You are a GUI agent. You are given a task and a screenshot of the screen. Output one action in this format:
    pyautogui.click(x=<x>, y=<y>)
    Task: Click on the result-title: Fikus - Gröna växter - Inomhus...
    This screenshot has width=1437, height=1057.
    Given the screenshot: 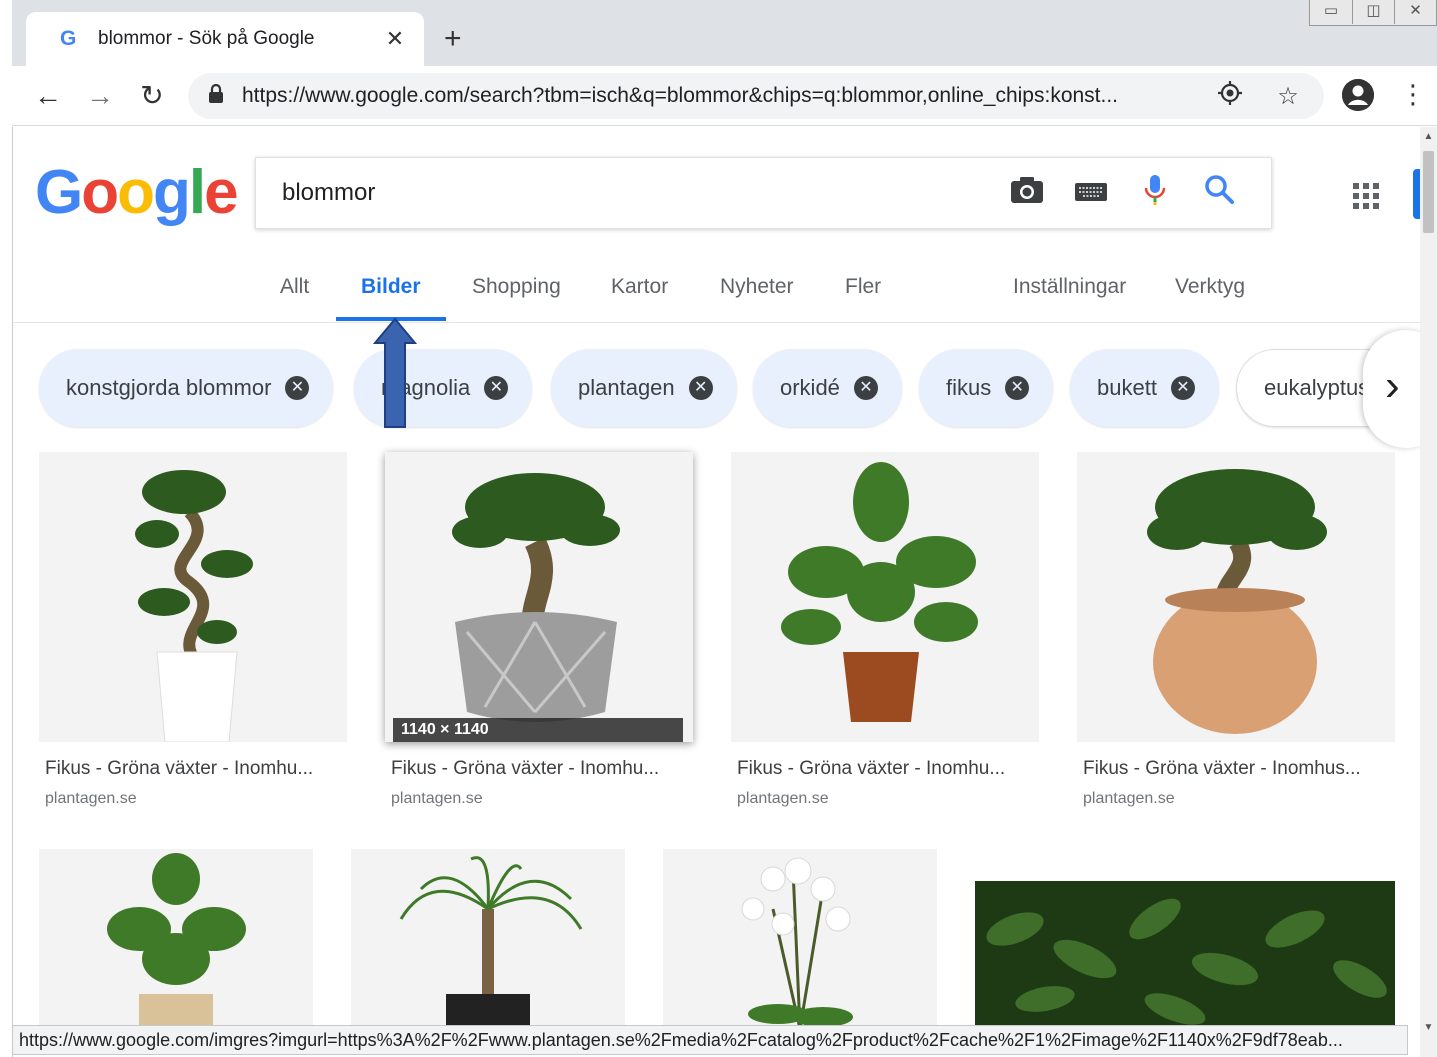 What is the action you would take?
    pyautogui.click(x=1222, y=769)
    